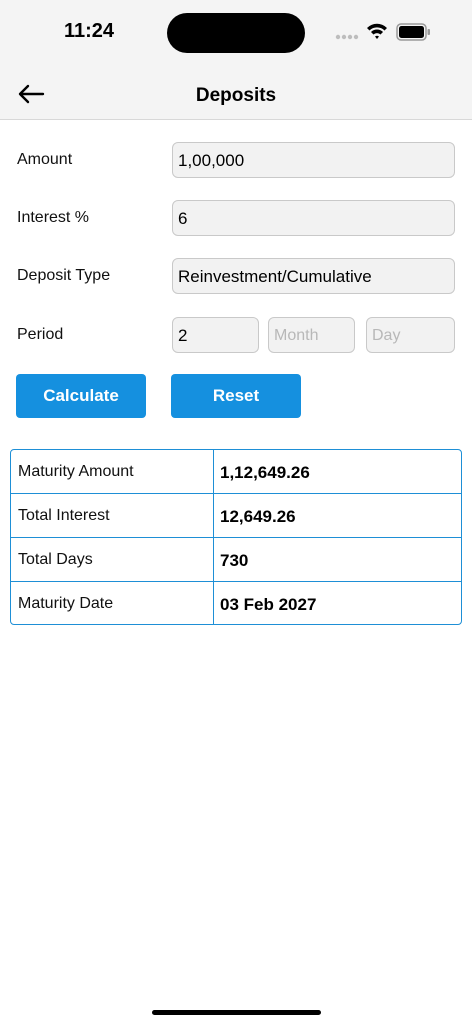 The height and width of the screenshot is (1024, 472). What do you see at coordinates (311, 335) in the screenshot?
I see `period-month-field: Month` at bounding box center [311, 335].